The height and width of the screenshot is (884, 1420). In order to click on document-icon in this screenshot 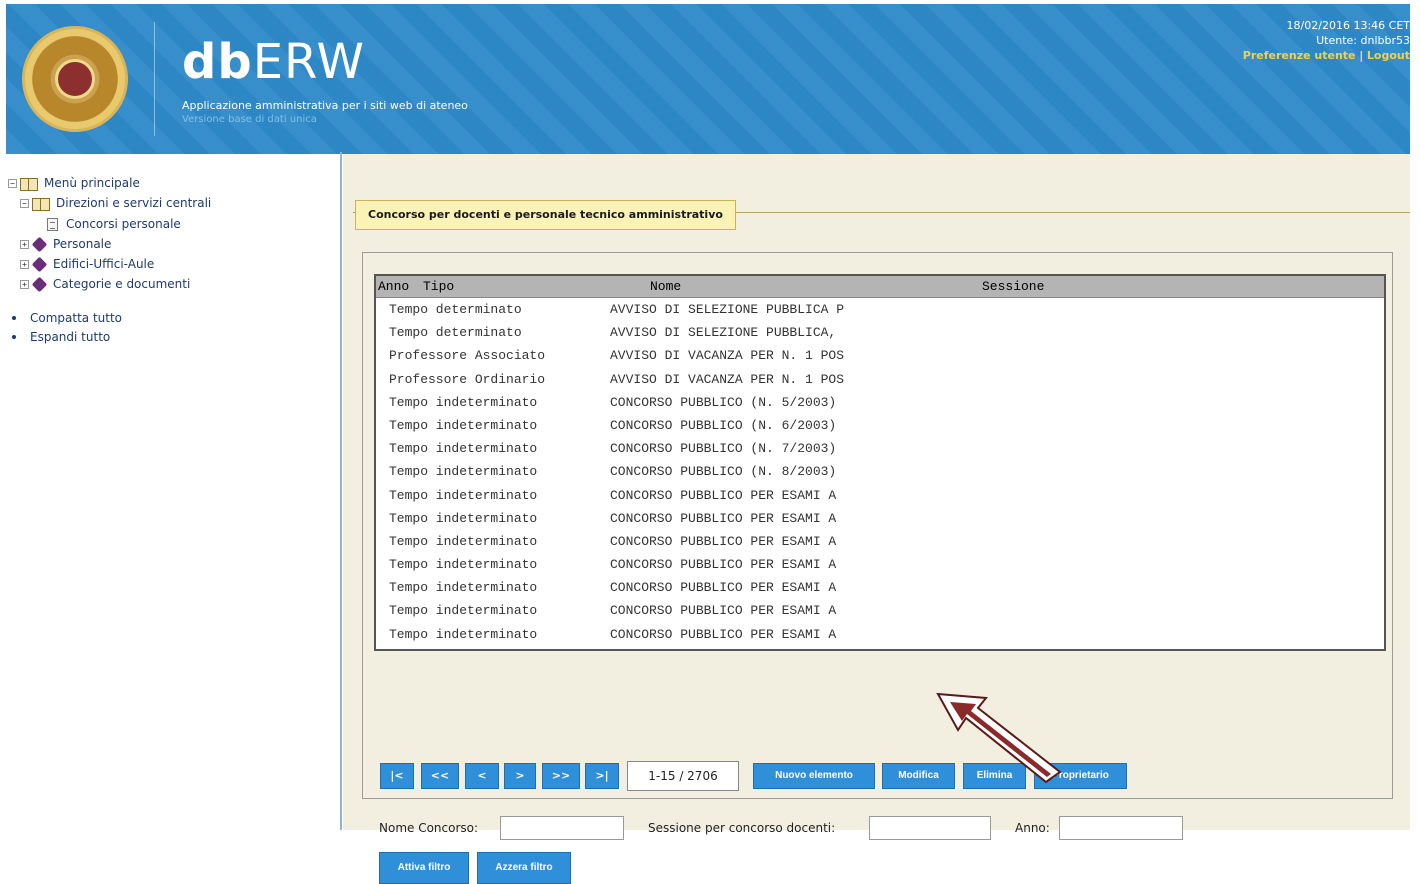, I will do `click(52, 224)`.